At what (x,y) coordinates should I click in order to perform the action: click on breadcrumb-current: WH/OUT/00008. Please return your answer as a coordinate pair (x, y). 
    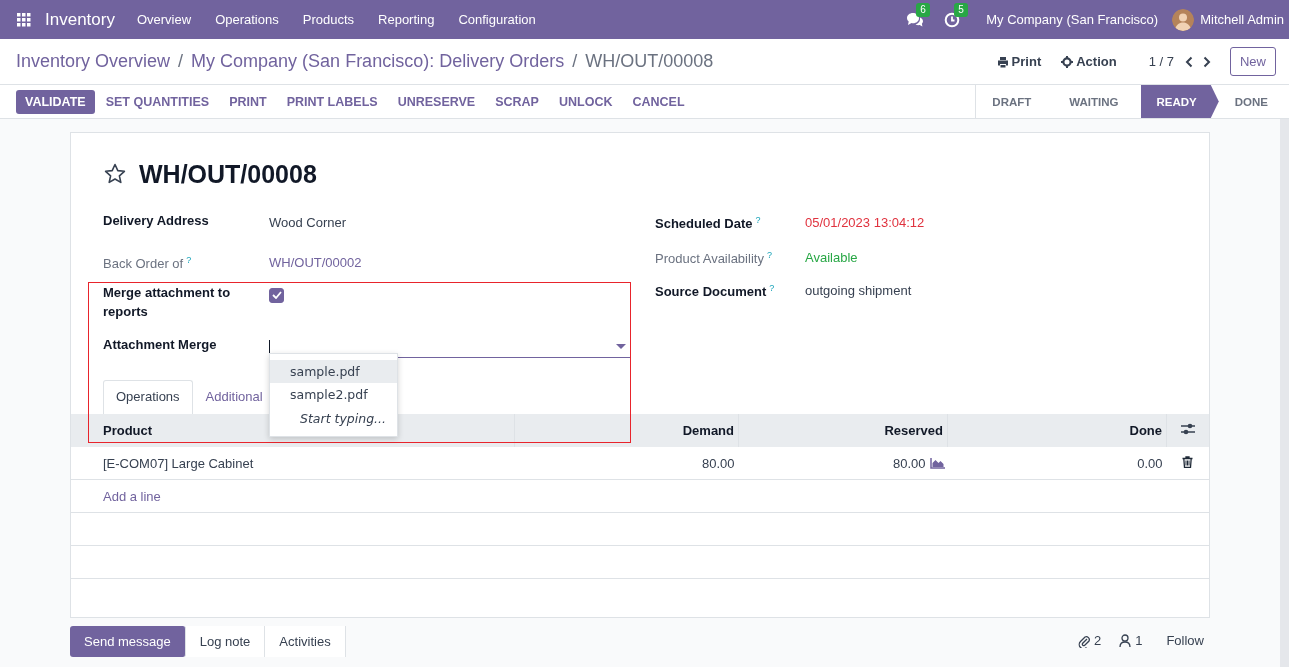
    Looking at the image, I should click on (649, 61).